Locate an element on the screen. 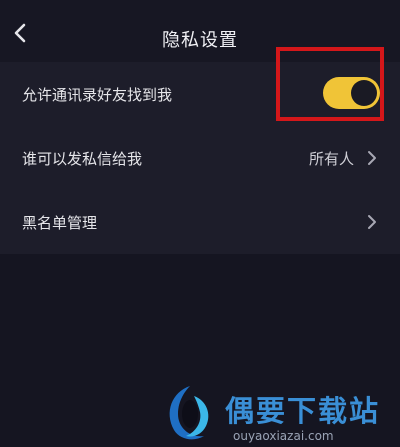 The height and width of the screenshot is (447, 400). setting-who-can-message-me: 谁可以发私信给我 所有人 is located at coordinates (200, 158).